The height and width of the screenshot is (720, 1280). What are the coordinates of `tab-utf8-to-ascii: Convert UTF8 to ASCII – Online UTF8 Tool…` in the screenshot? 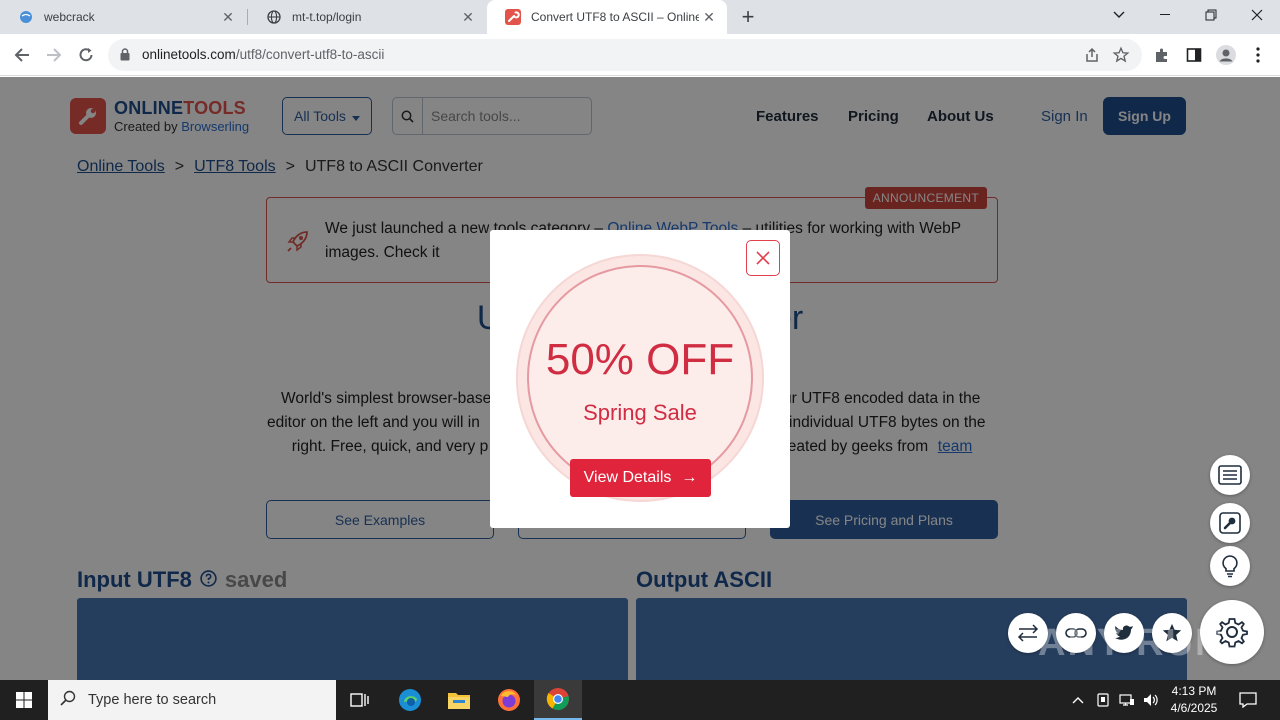 It's located at (607, 17).